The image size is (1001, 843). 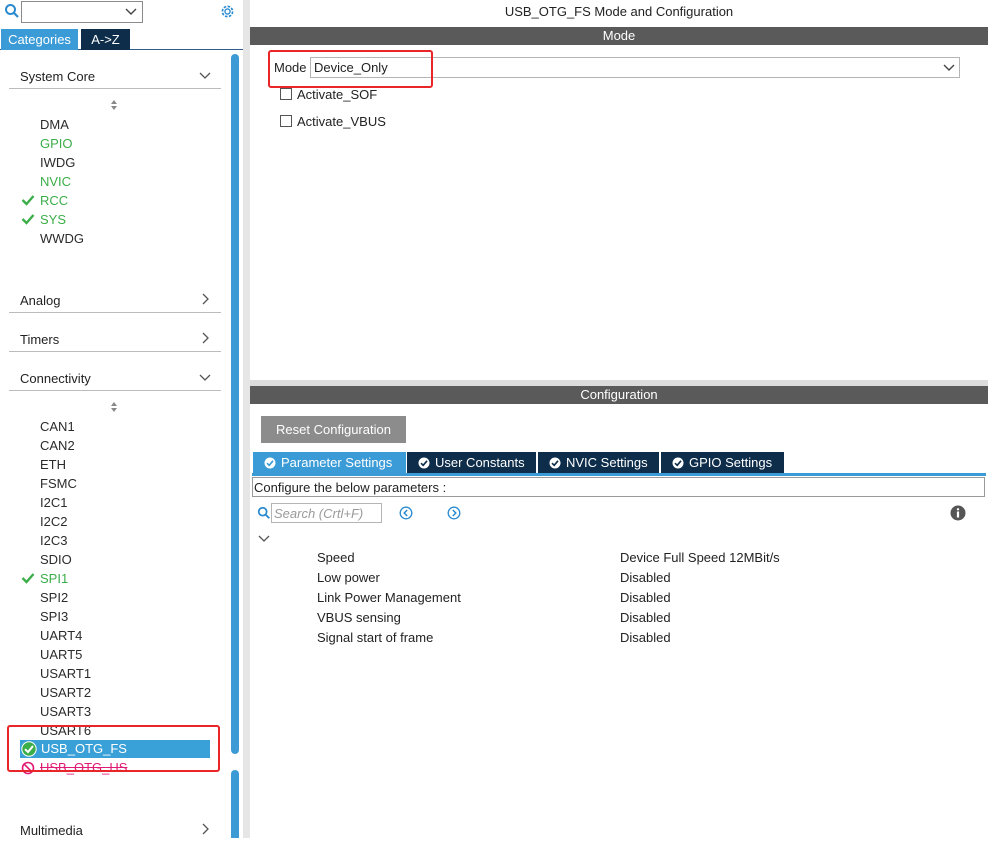 I want to click on param-name-signal-start-of-frame: Signal start of frame, so click(x=375, y=637).